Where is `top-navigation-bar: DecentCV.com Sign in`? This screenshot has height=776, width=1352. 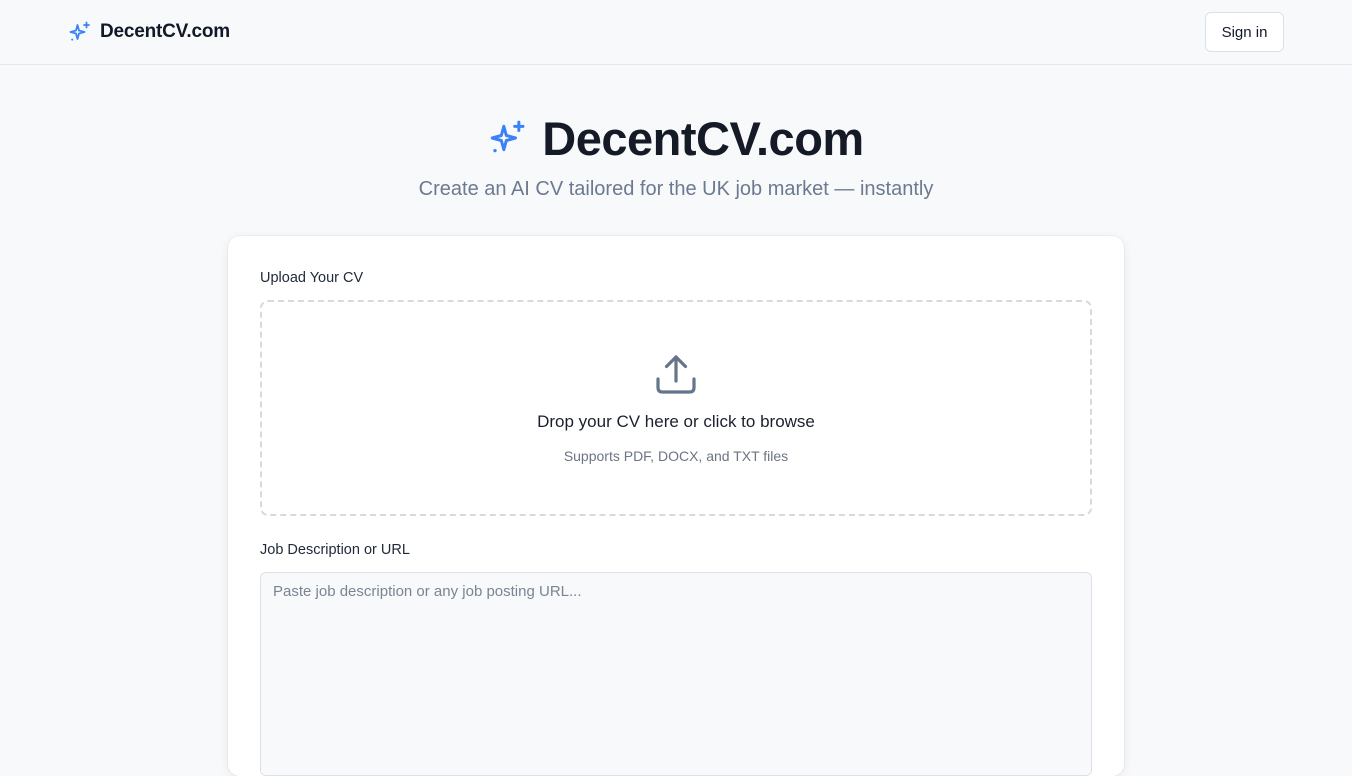
top-navigation-bar: DecentCV.com Sign in is located at coordinates (676, 32).